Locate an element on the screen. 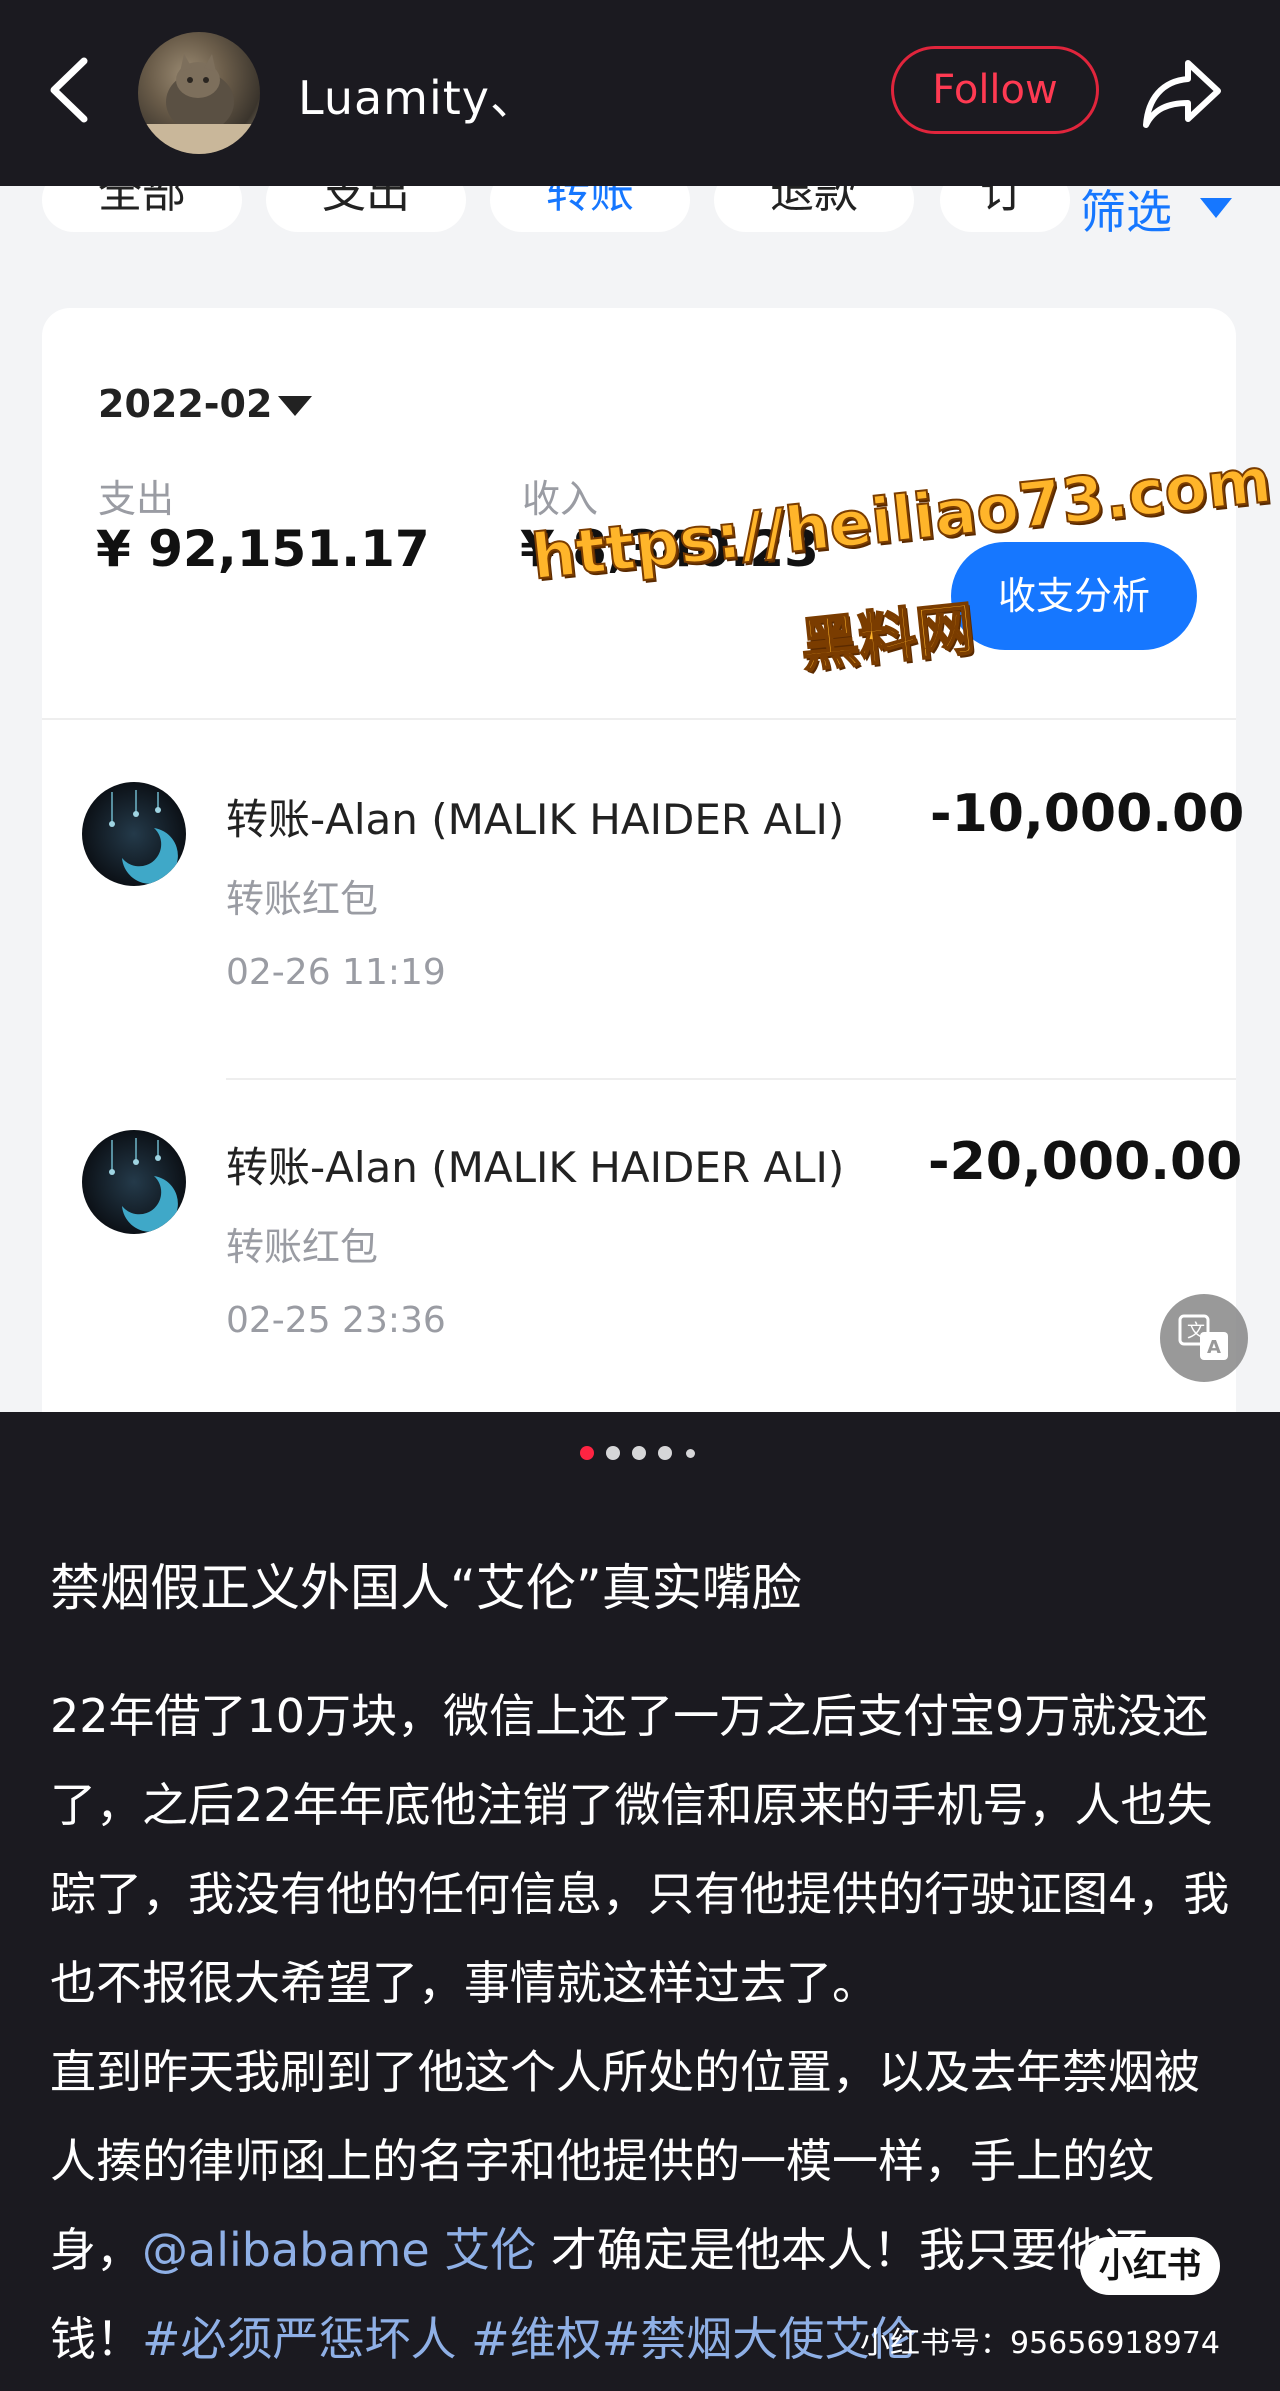 The width and height of the screenshot is (1280, 2391). chip-expense: 支出 is located at coordinates (366, 209).